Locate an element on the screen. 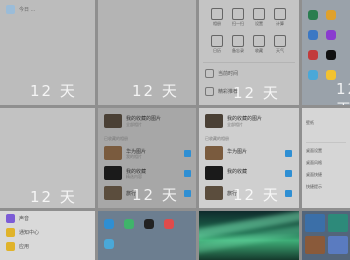 This screenshot has width=350, height=260. clock-icon is located at coordinates (209, 73).